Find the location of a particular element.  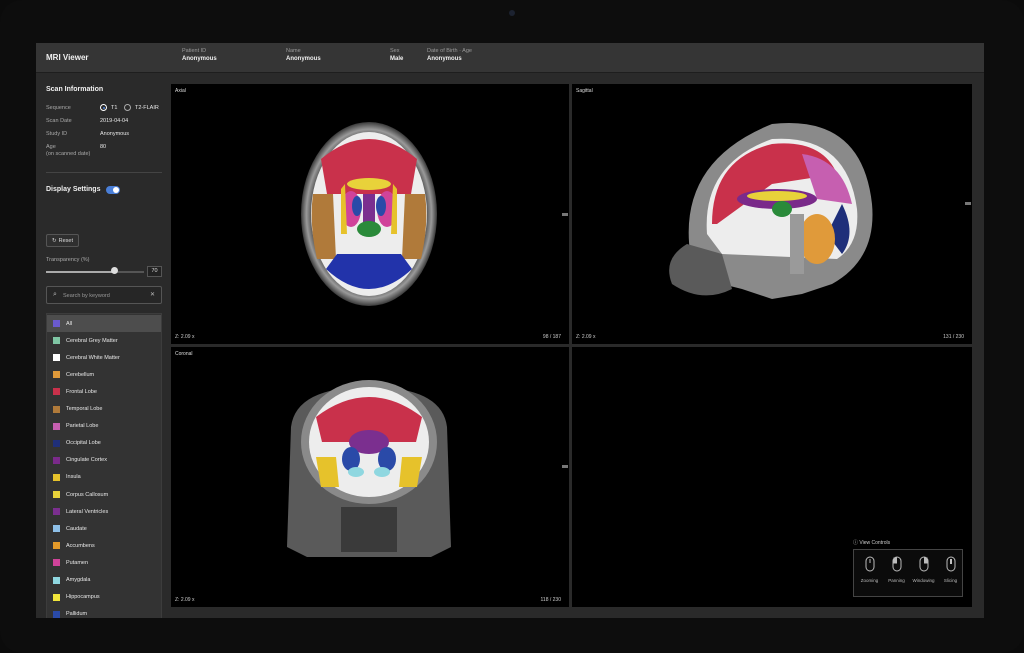

transparency-slider-track is located at coordinates (95, 272).